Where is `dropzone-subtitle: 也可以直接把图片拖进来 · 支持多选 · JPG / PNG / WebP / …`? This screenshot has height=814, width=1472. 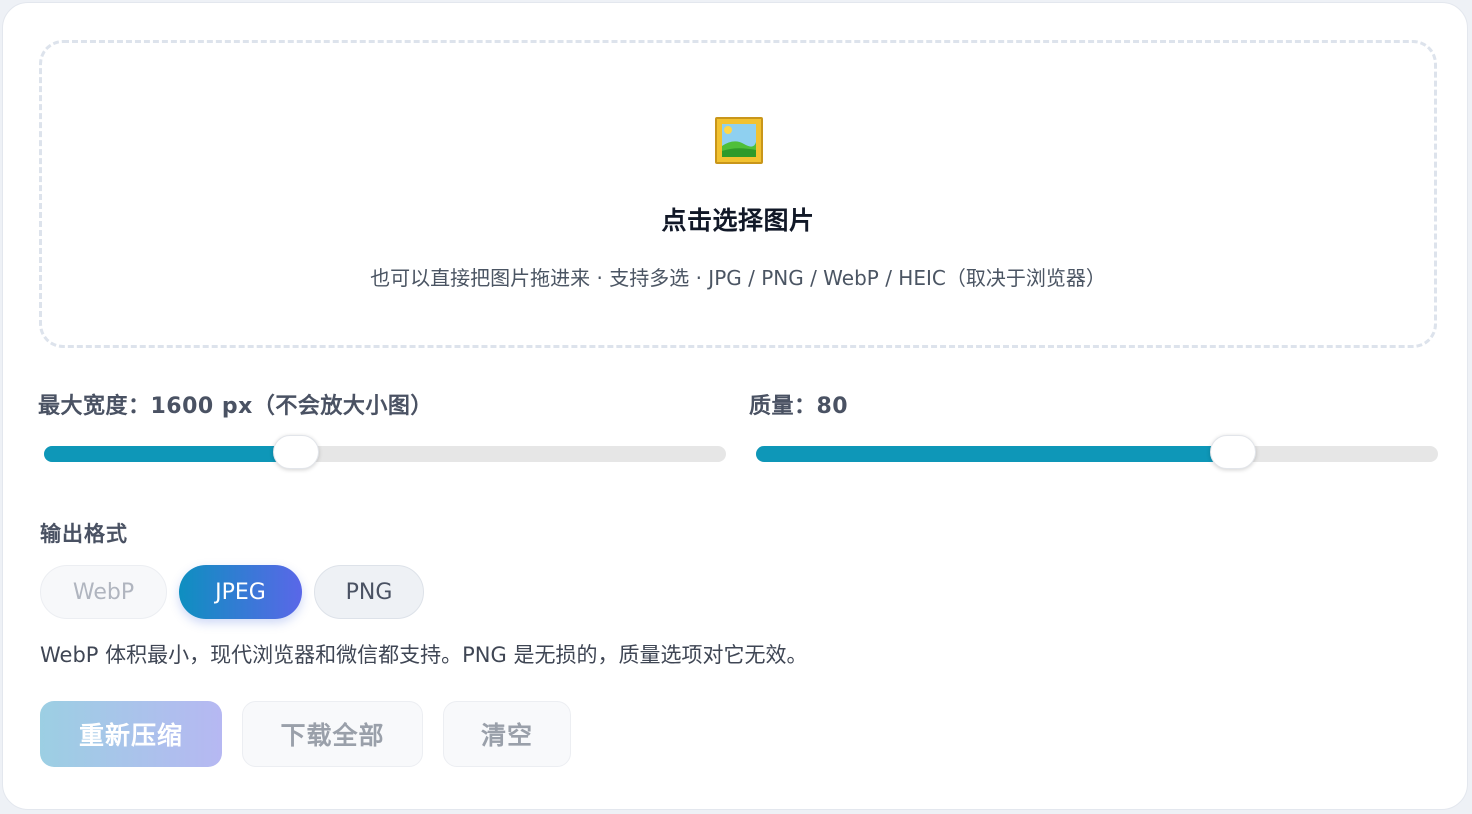
dropzone-subtitle: 也可以直接把图片拖进来 · 支持多选 · JPG / PNG / WebP / … is located at coordinates (738, 278).